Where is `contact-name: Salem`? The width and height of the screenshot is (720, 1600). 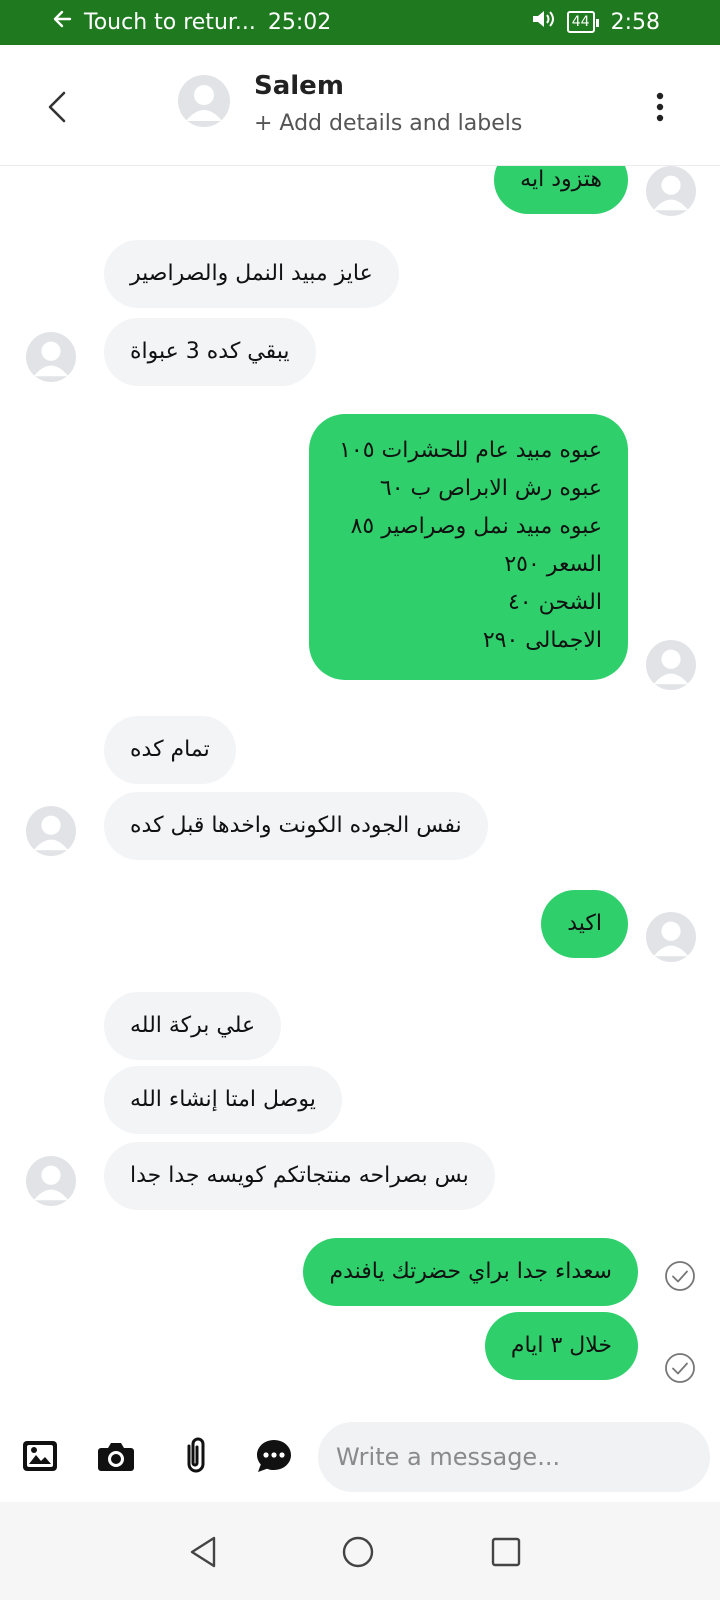
contact-name: Salem is located at coordinates (299, 86).